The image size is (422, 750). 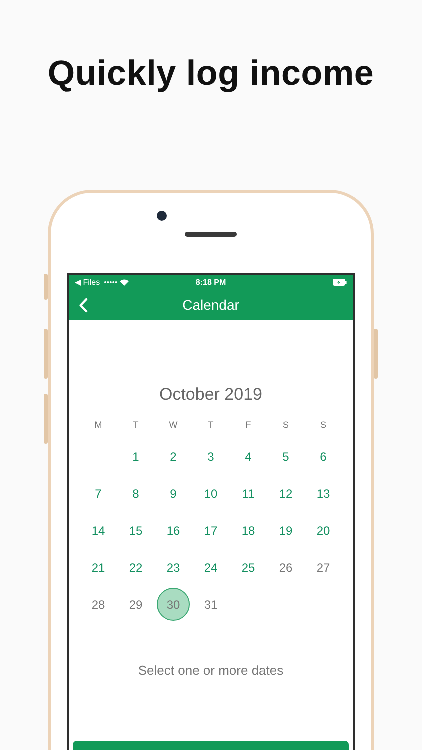 I want to click on calendar-day: 20, so click(x=323, y=530).